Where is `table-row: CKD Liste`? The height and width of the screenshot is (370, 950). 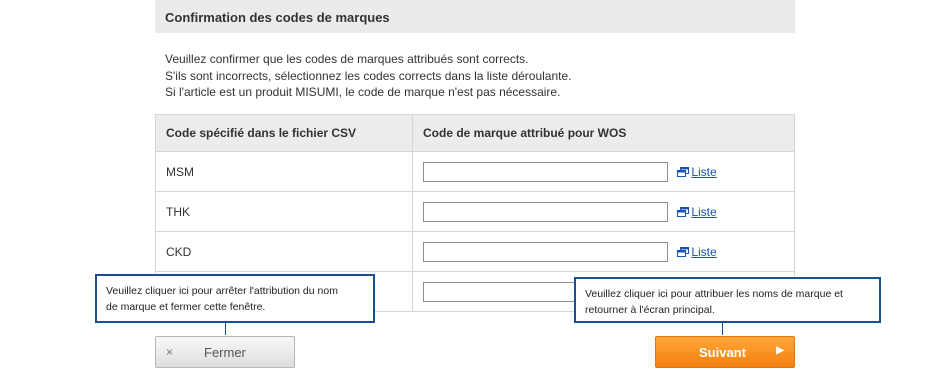 table-row: CKD Liste is located at coordinates (475, 251).